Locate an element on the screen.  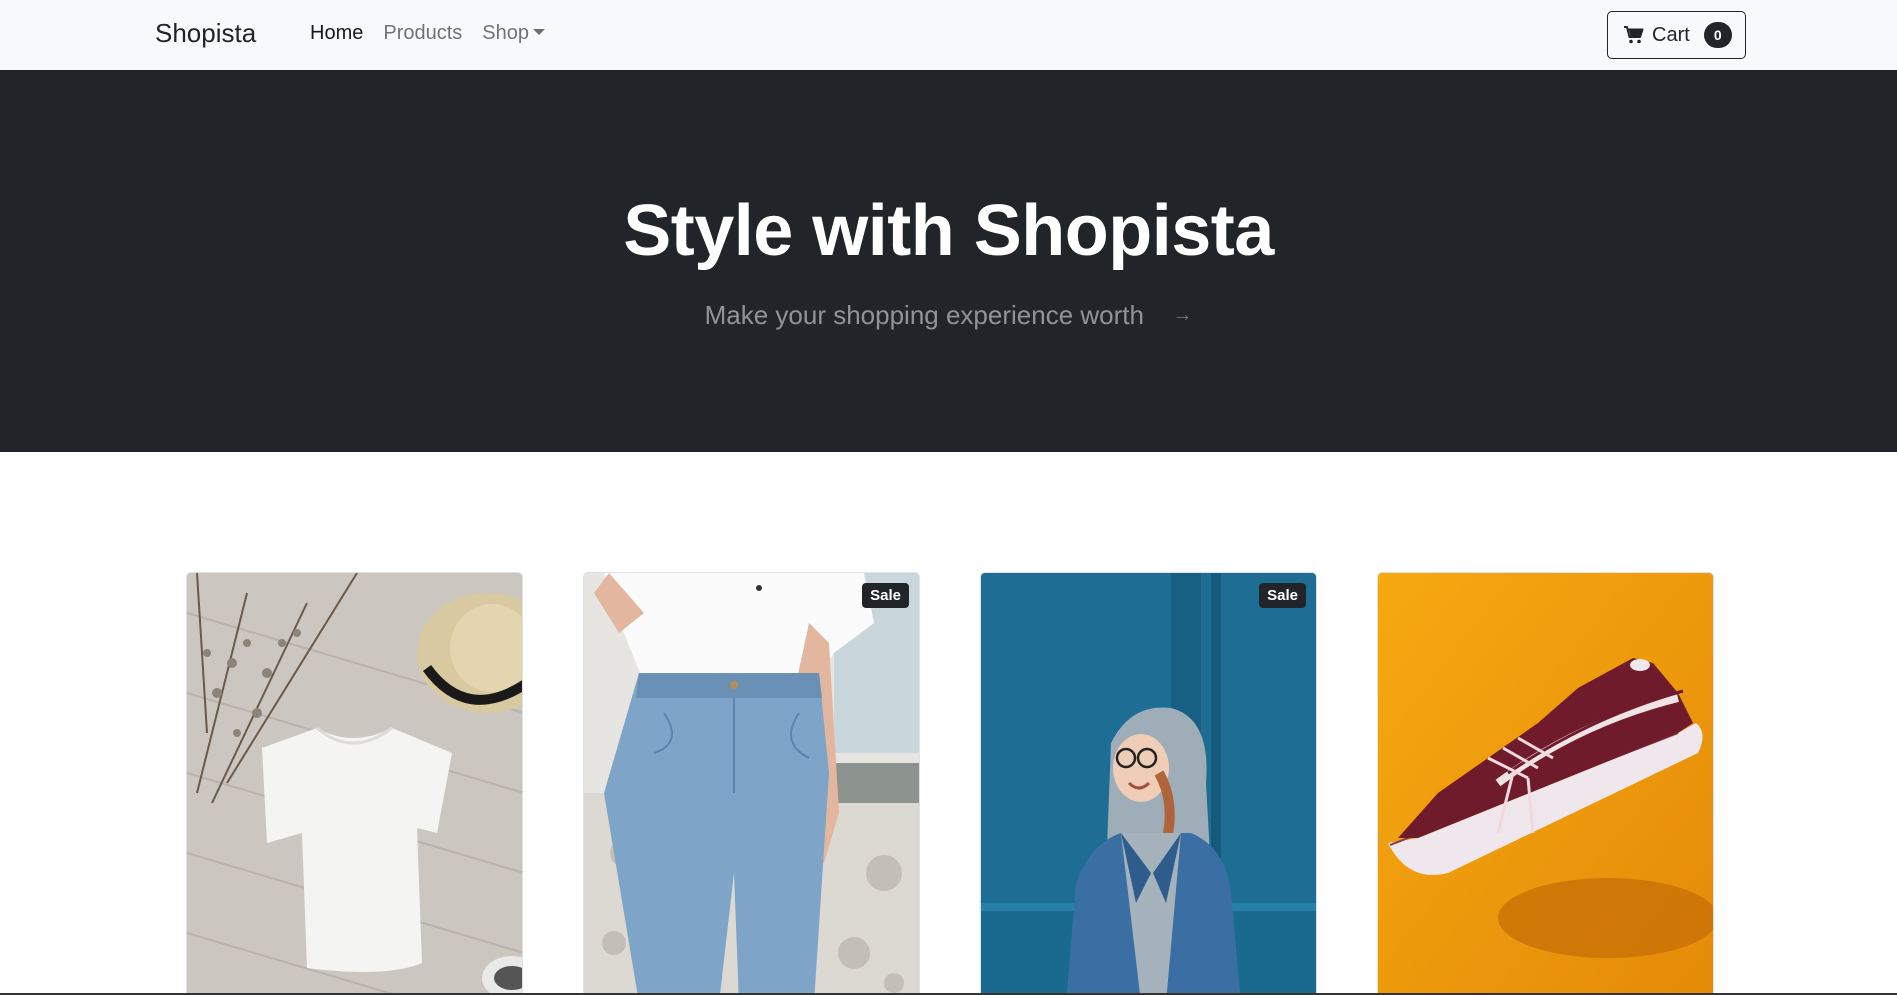
navbar: Shopista Home Products Shop Cart 0 is located at coordinates (948, 35).